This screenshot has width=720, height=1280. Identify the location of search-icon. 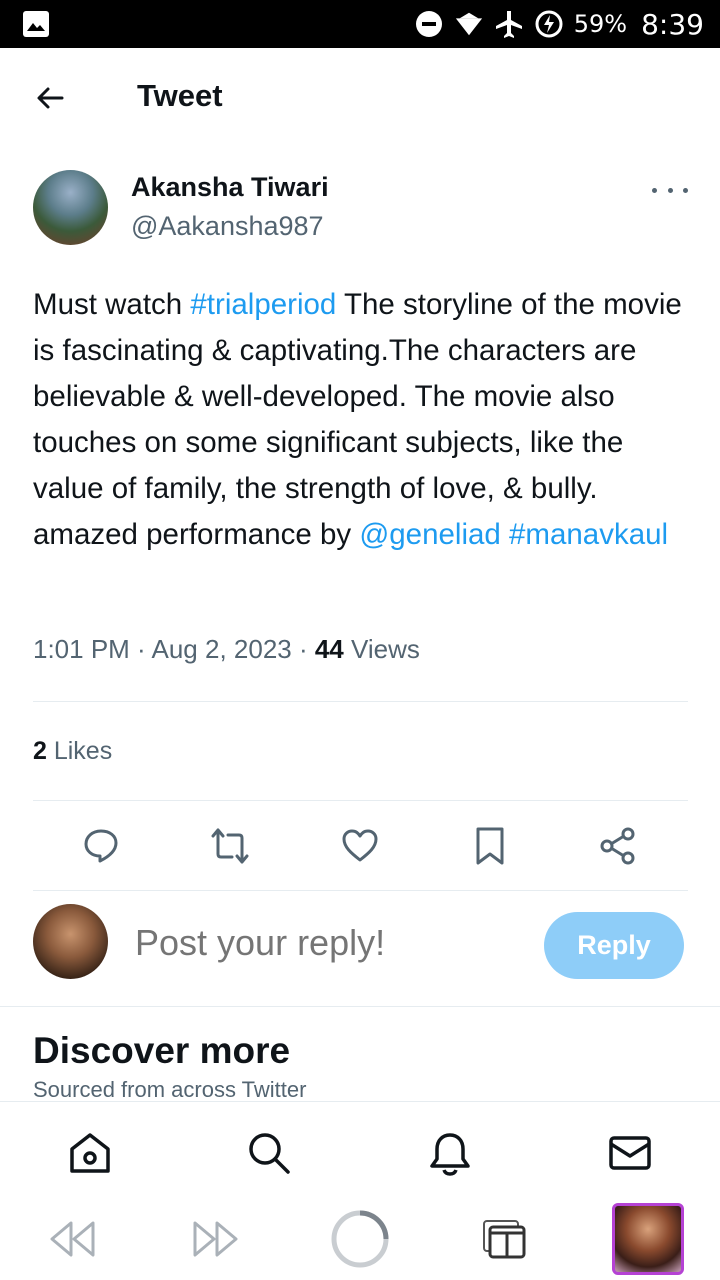
(269, 1153).